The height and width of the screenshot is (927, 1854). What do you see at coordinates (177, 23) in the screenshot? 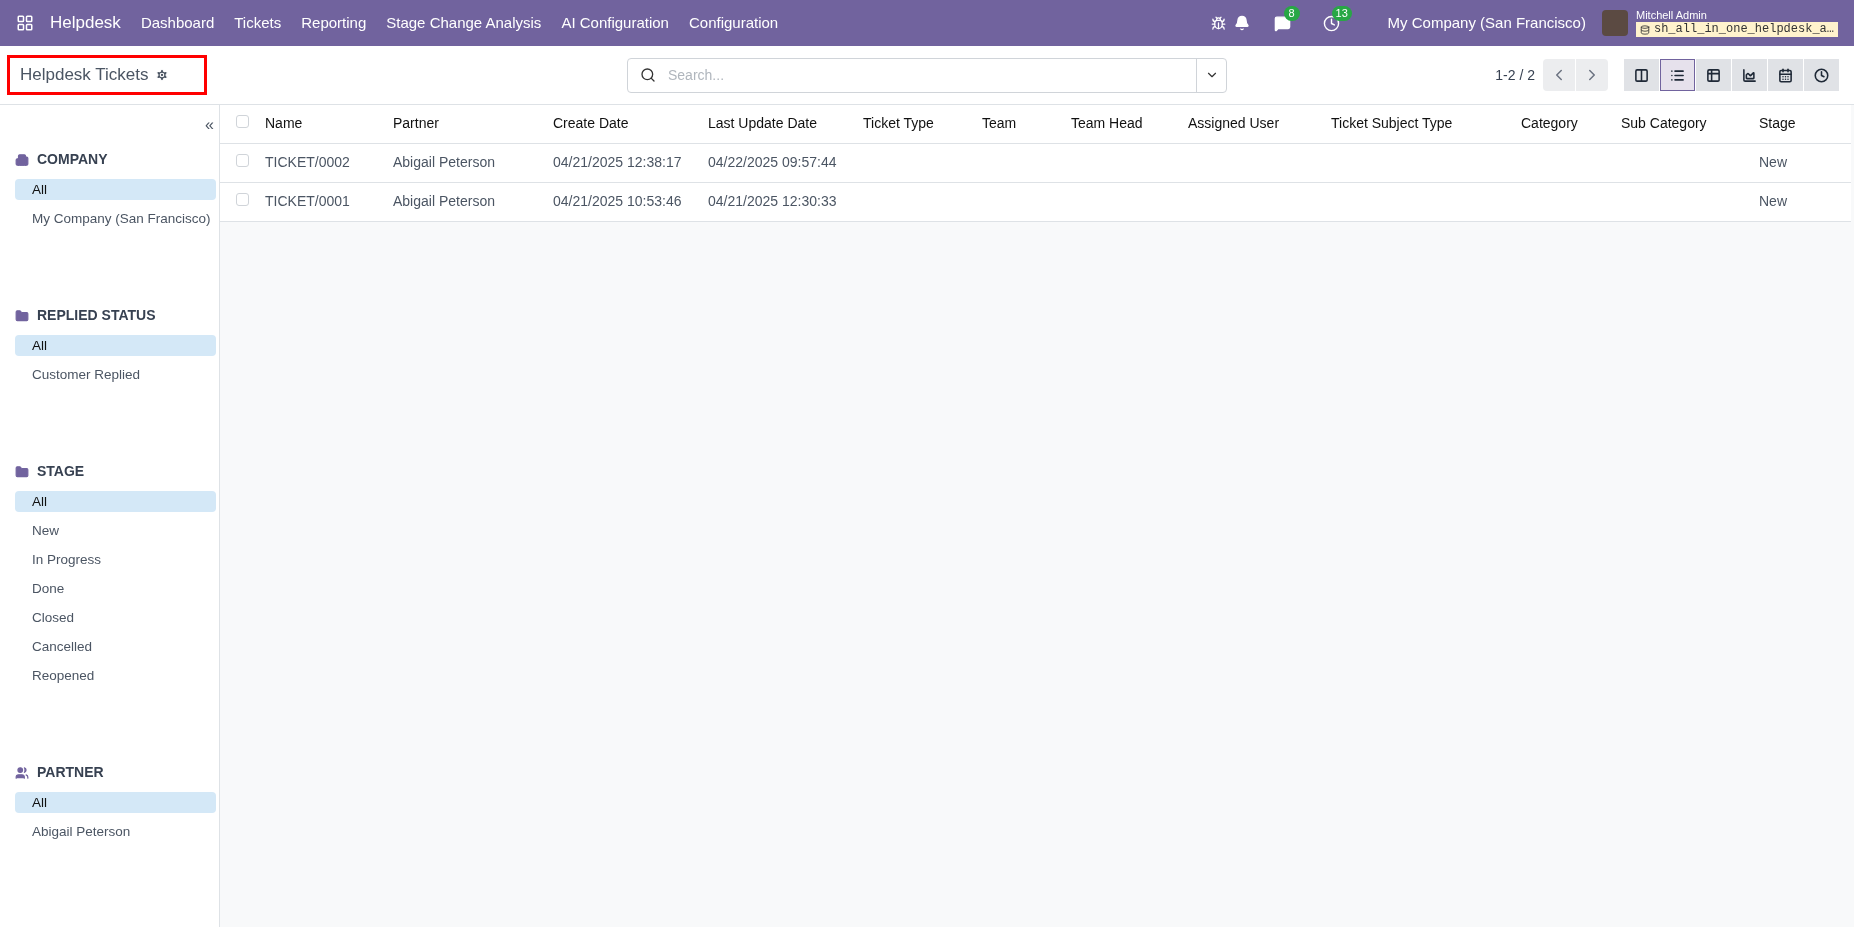
I see `menu-item: Dashboard` at bounding box center [177, 23].